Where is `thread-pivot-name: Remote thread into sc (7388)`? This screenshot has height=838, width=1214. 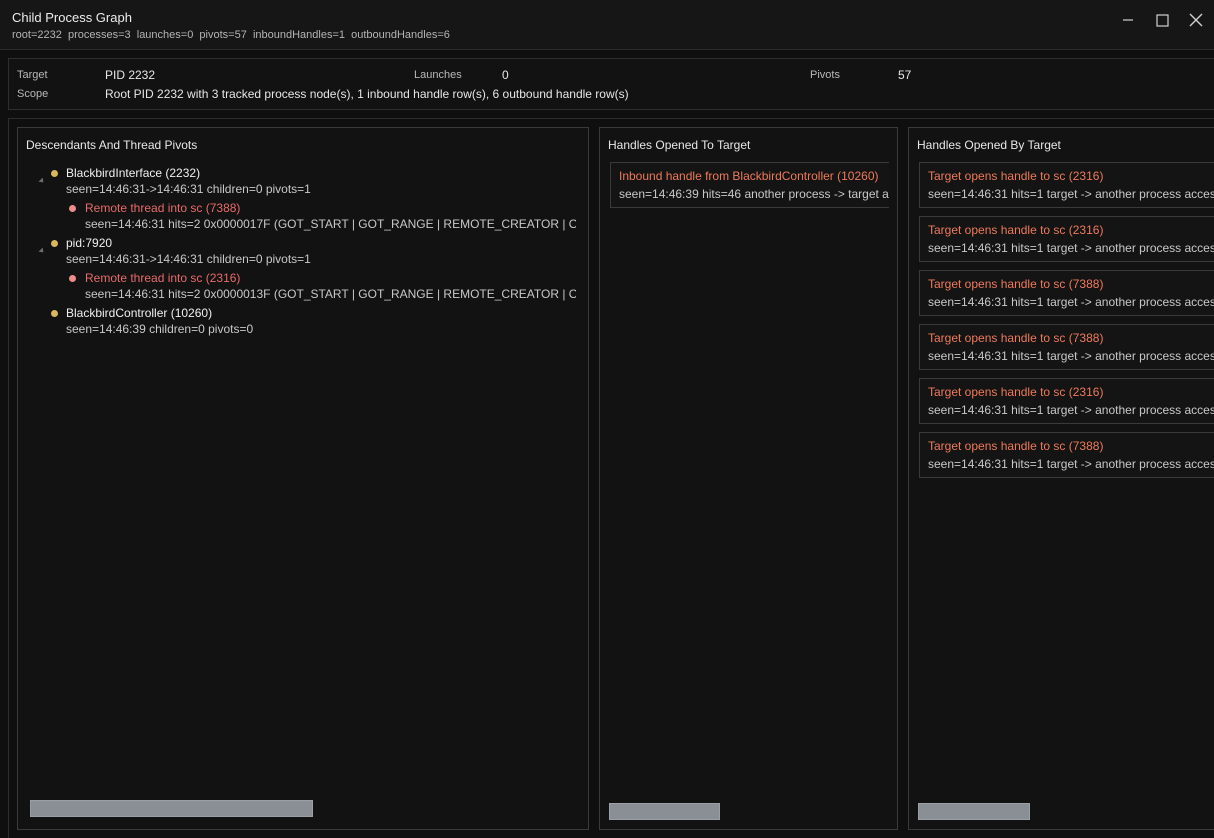 thread-pivot-name: Remote thread into sc (7388) is located at coordinates (162, 208).